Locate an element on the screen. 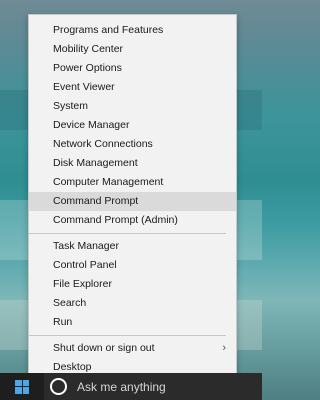 The image size is (320, 400). menu-item-control-panel: Control Panel is located at coordinates (132, 265).